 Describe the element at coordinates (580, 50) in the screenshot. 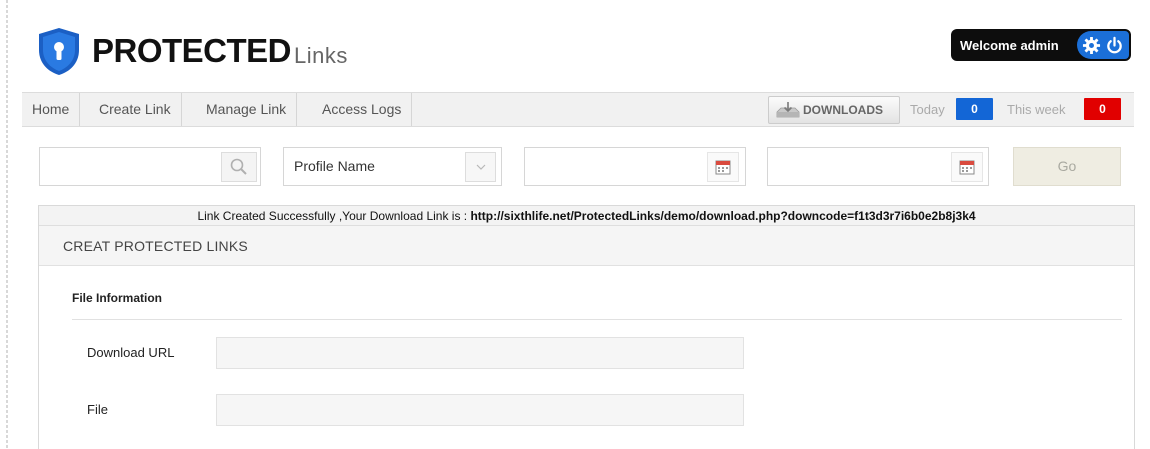

I see `app-header: PROTECTED Links Welcome admin` at that location.